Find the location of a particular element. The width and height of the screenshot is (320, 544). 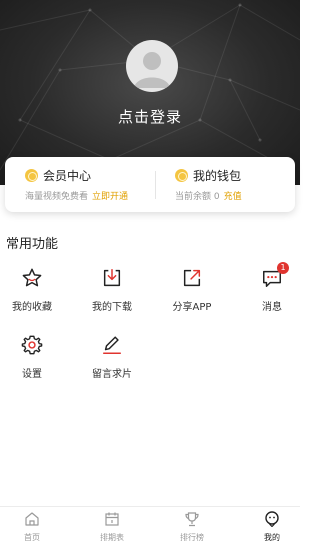

downloads-button: 我的下载 is located at coordinates (112, 293).